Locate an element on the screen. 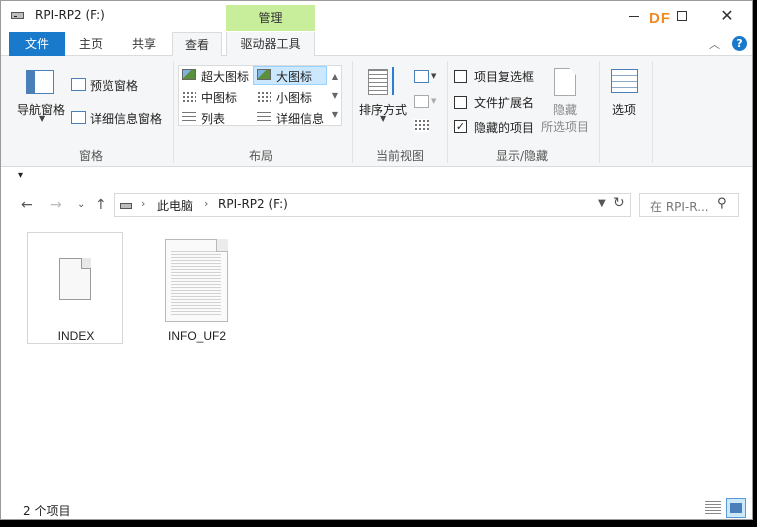 The image size is (757, 527). options-button: 选项 is located at coordinates (624, 109).